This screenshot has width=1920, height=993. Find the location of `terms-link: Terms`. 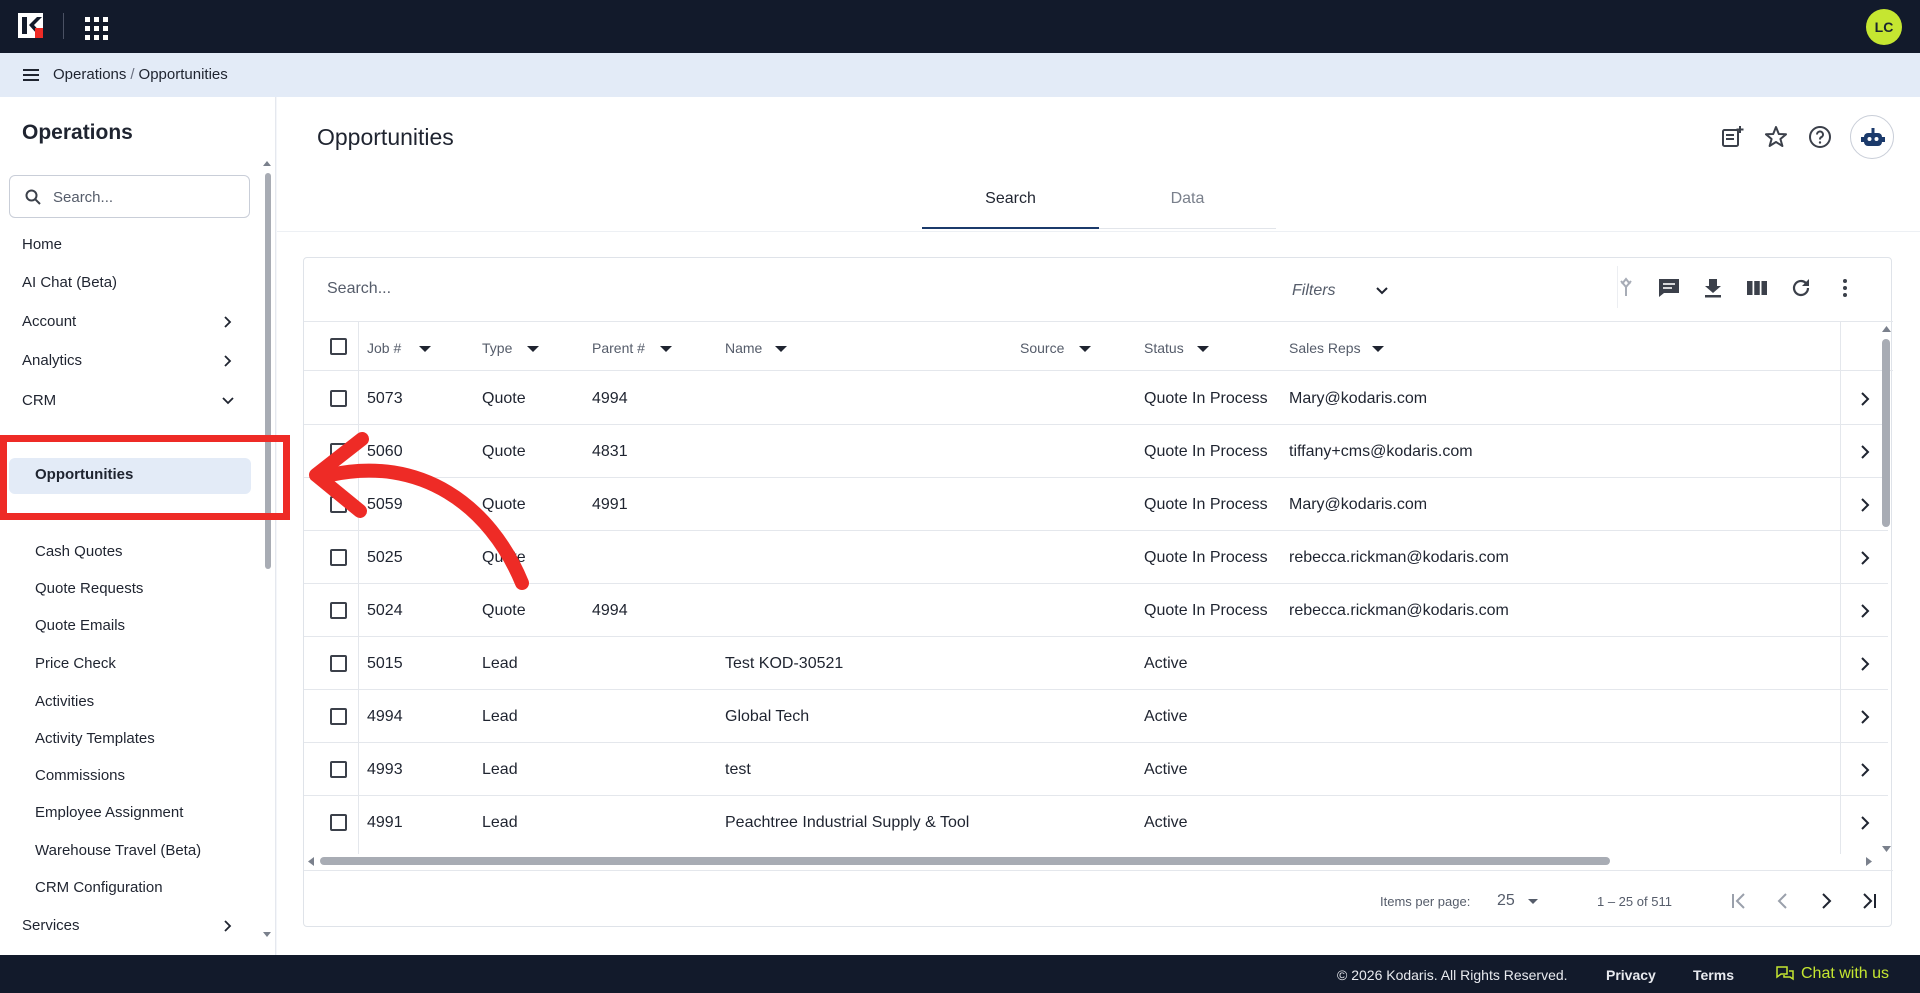

terms-link: Terms is located at coordinates (1713, 975).